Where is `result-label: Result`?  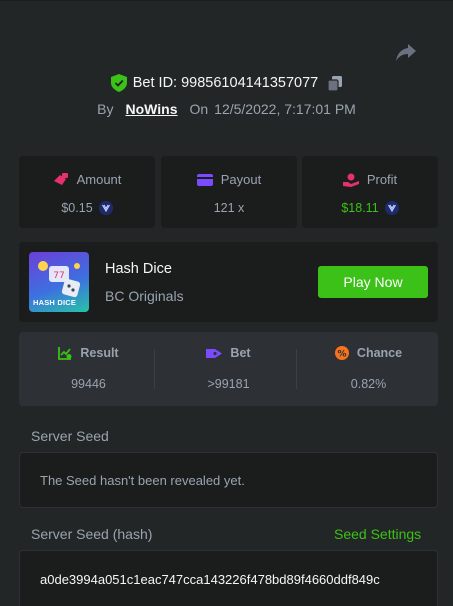
result-label: Result is located at coordinates (99, 353).